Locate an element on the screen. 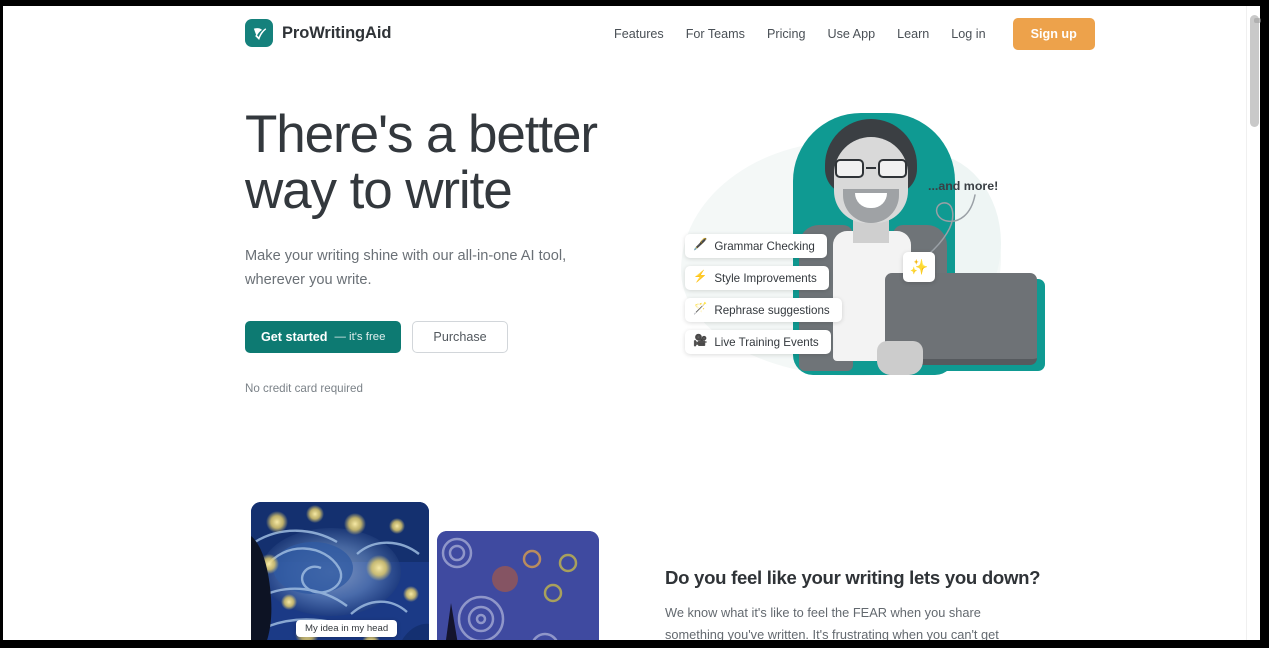 Image resolution: width=1269 pixels, height=648 pixels. movie-camera-icon: 🎥 is located at coordinates (700, 341).